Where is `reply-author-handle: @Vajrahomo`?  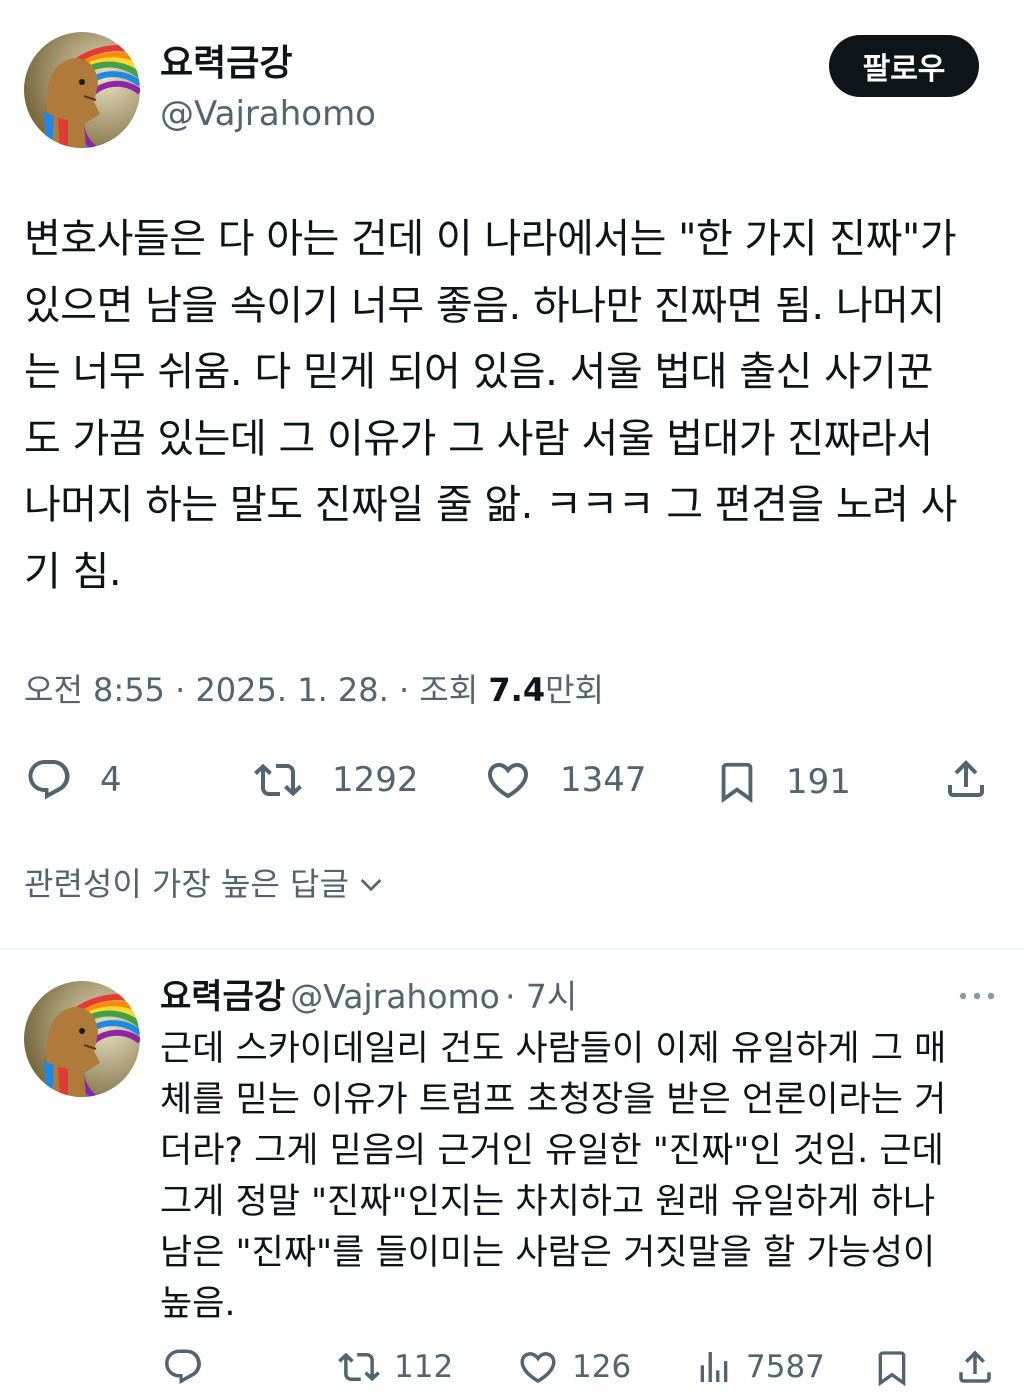 reply-author-handle: @Vajrahomo is located at coordinates (395, 996).